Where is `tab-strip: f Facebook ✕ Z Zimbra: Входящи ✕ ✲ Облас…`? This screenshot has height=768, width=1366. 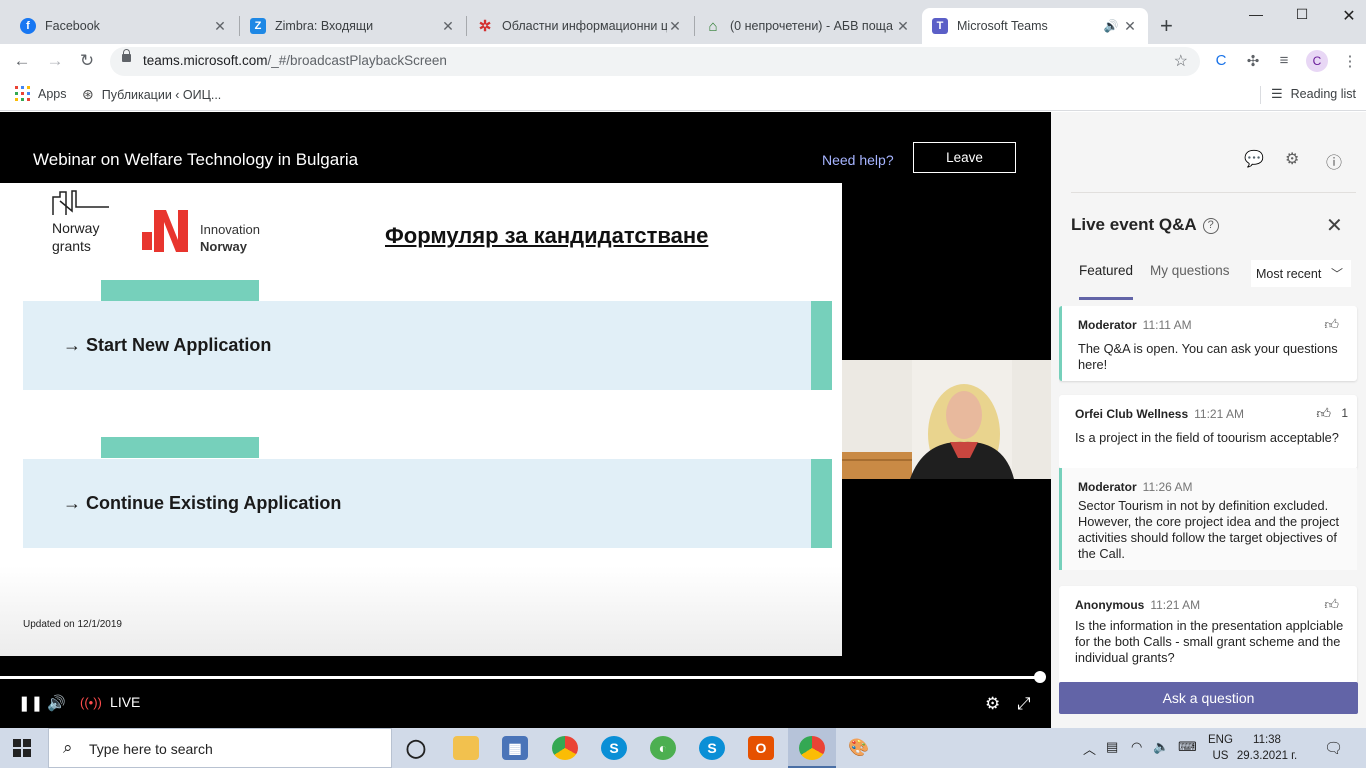 tab-strip: f Facebook ✕ Z Zimbra: Входящи ✕ ✲ Облас… is located at coordinates (683, 22).